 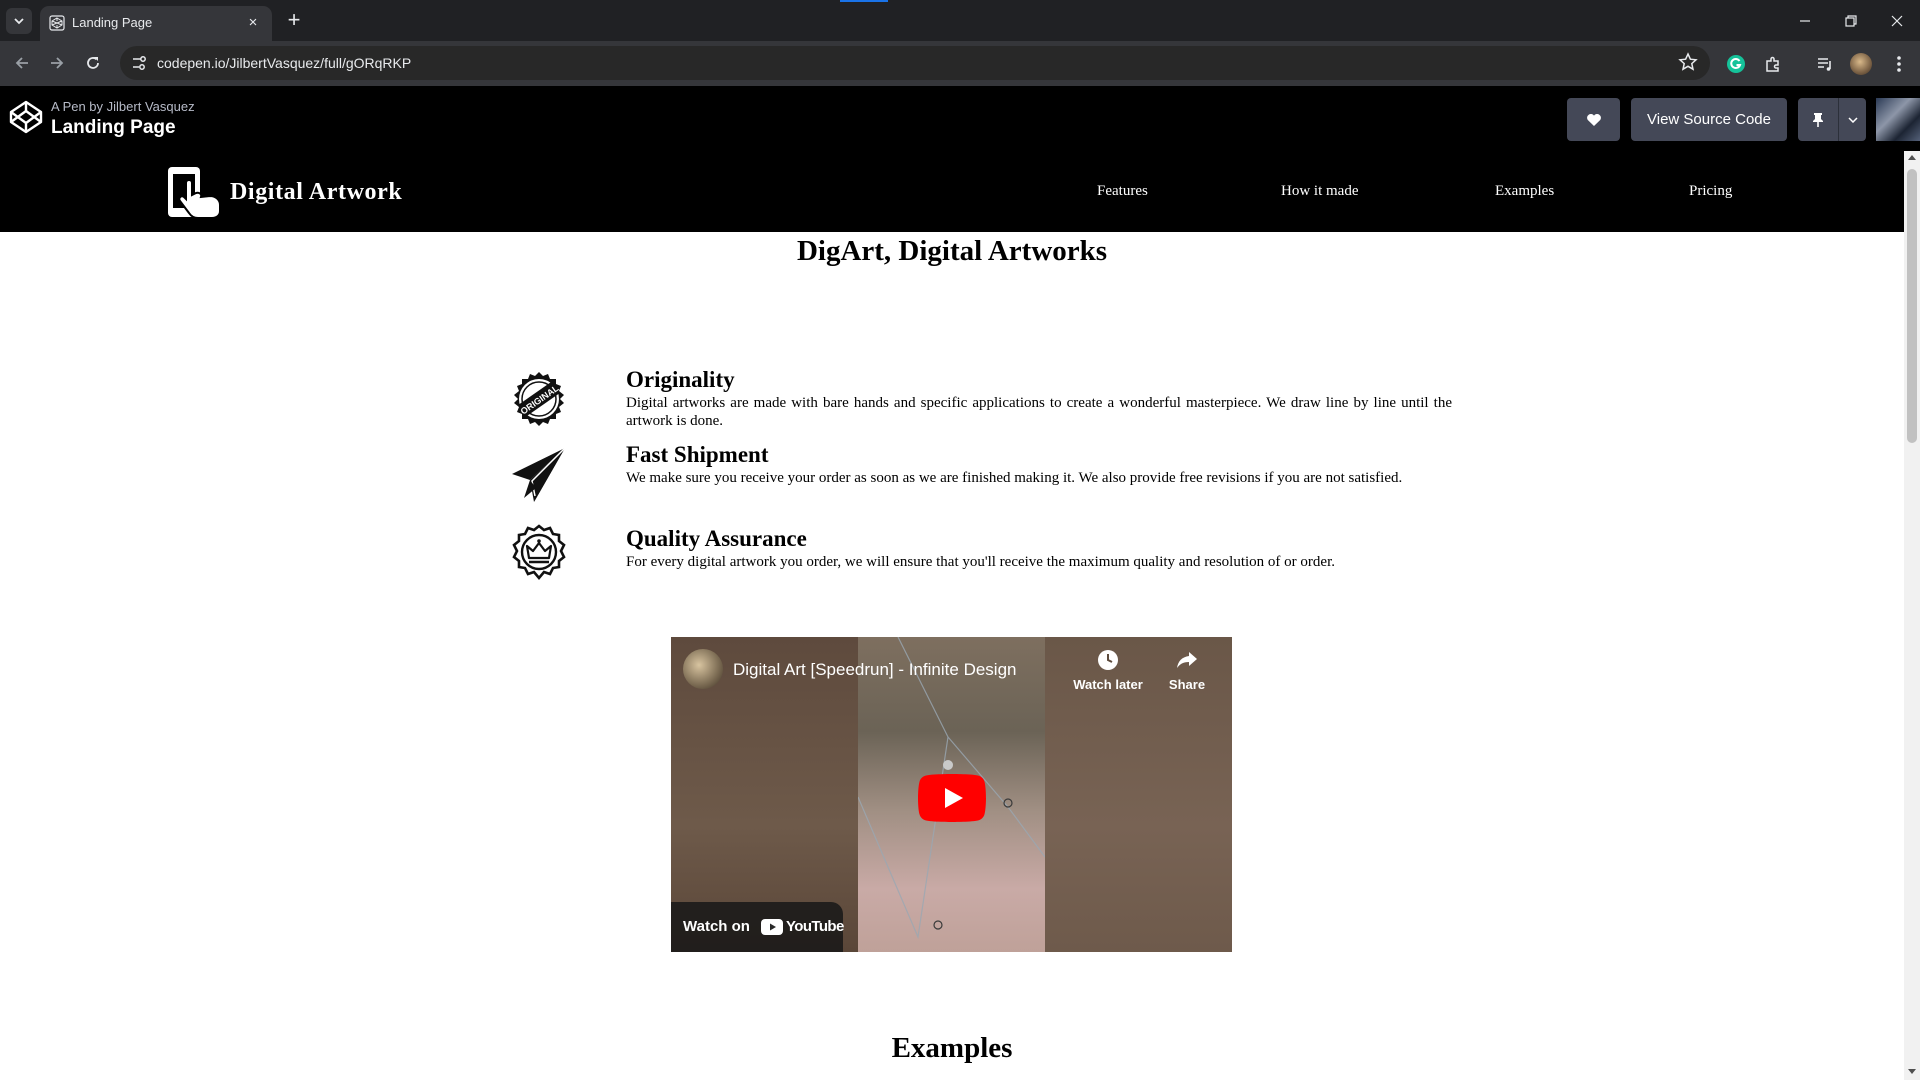 I want to click on tab-title: Landing Page, so click(x=112, y=22).